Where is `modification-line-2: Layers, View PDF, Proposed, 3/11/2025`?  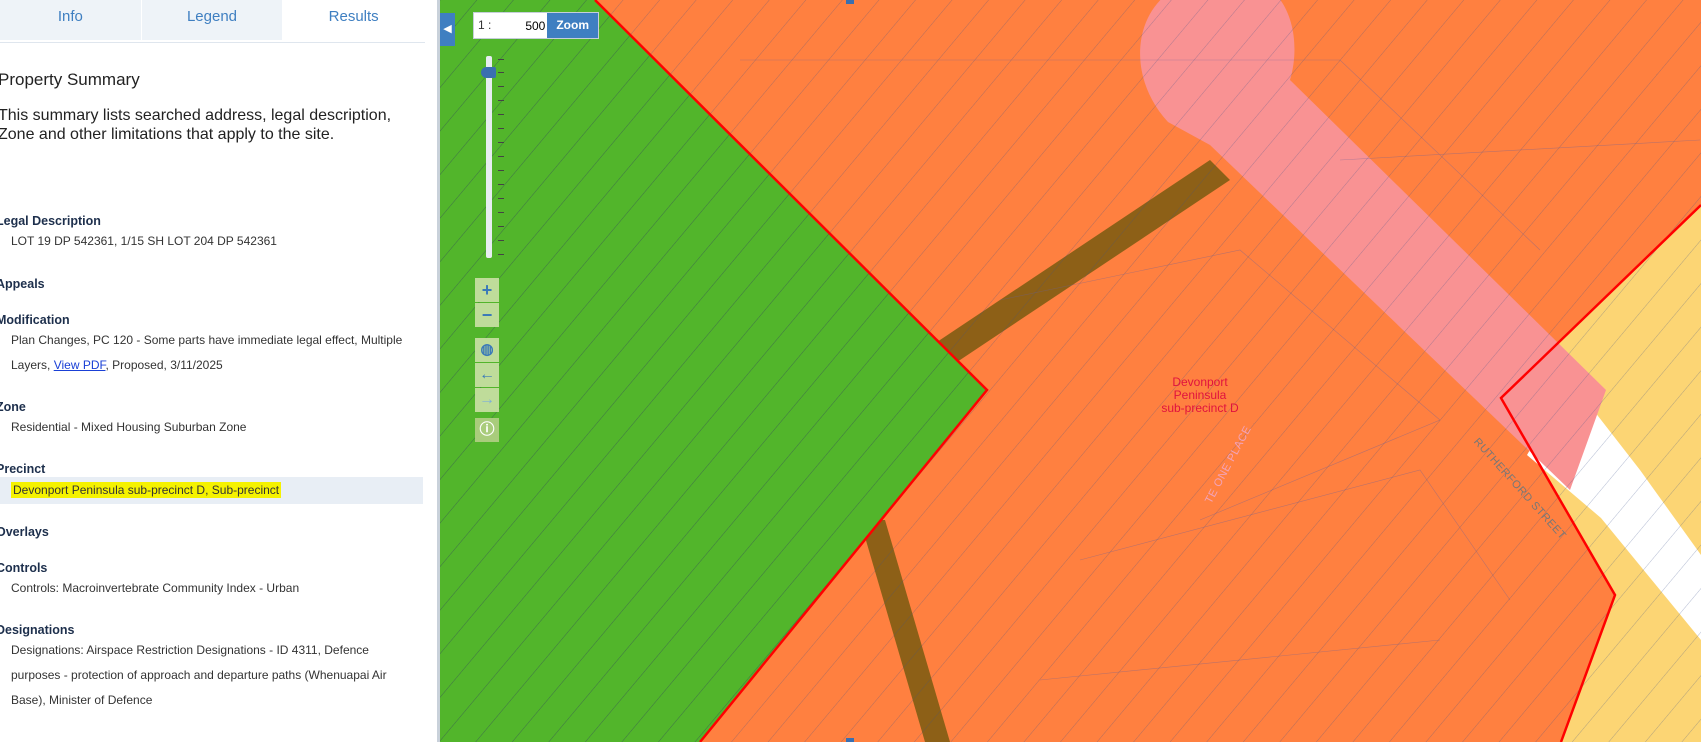 modification-line-2: Layers, View PDF, Proposed, 3/11/2025 is located at coordinates (216, 365).